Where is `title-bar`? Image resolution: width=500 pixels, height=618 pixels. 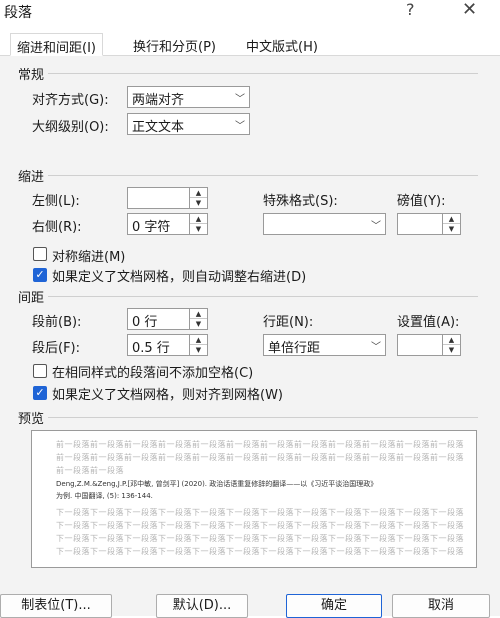 title-bar is located at coordinates (250, 12).